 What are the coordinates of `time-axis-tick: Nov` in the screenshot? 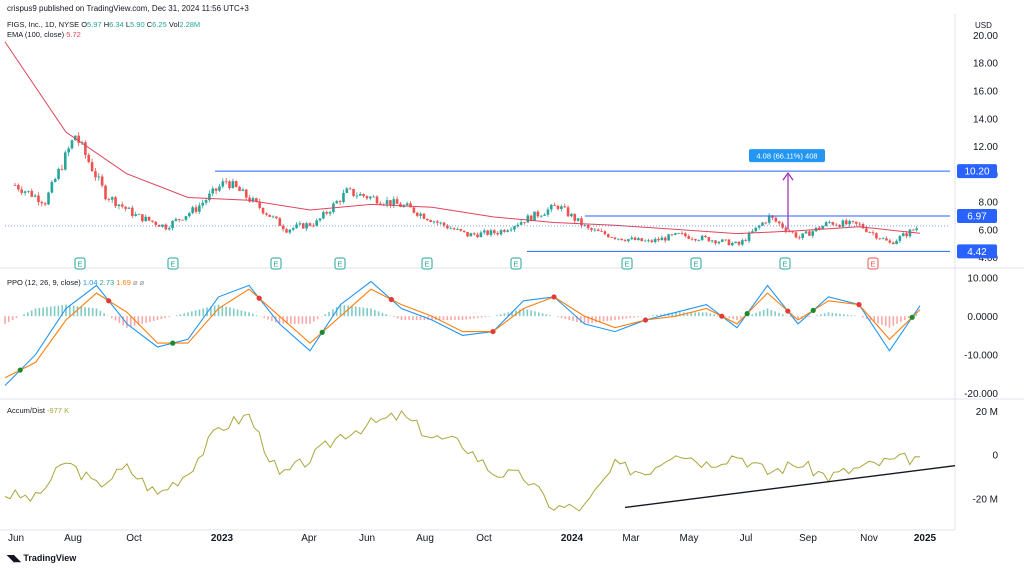 It's located at (869, 538).